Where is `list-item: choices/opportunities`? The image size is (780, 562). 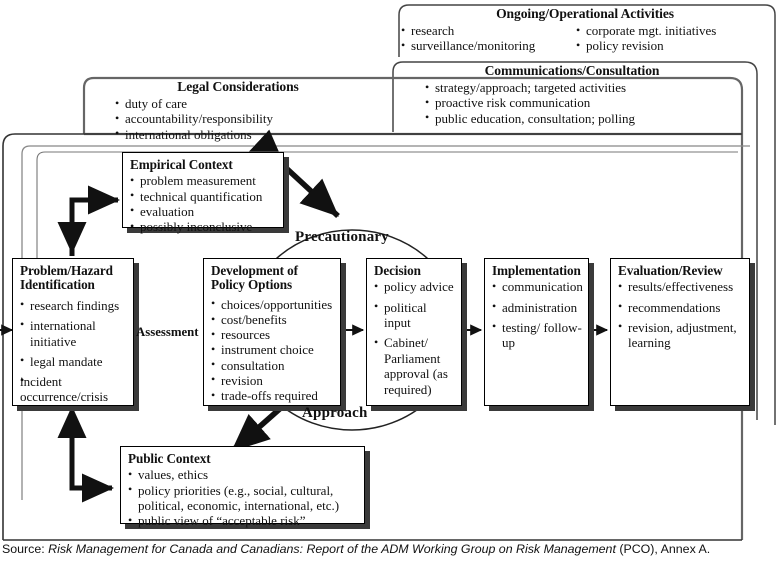
list-item: choices/opportunities is located at coordinates (272, 304).